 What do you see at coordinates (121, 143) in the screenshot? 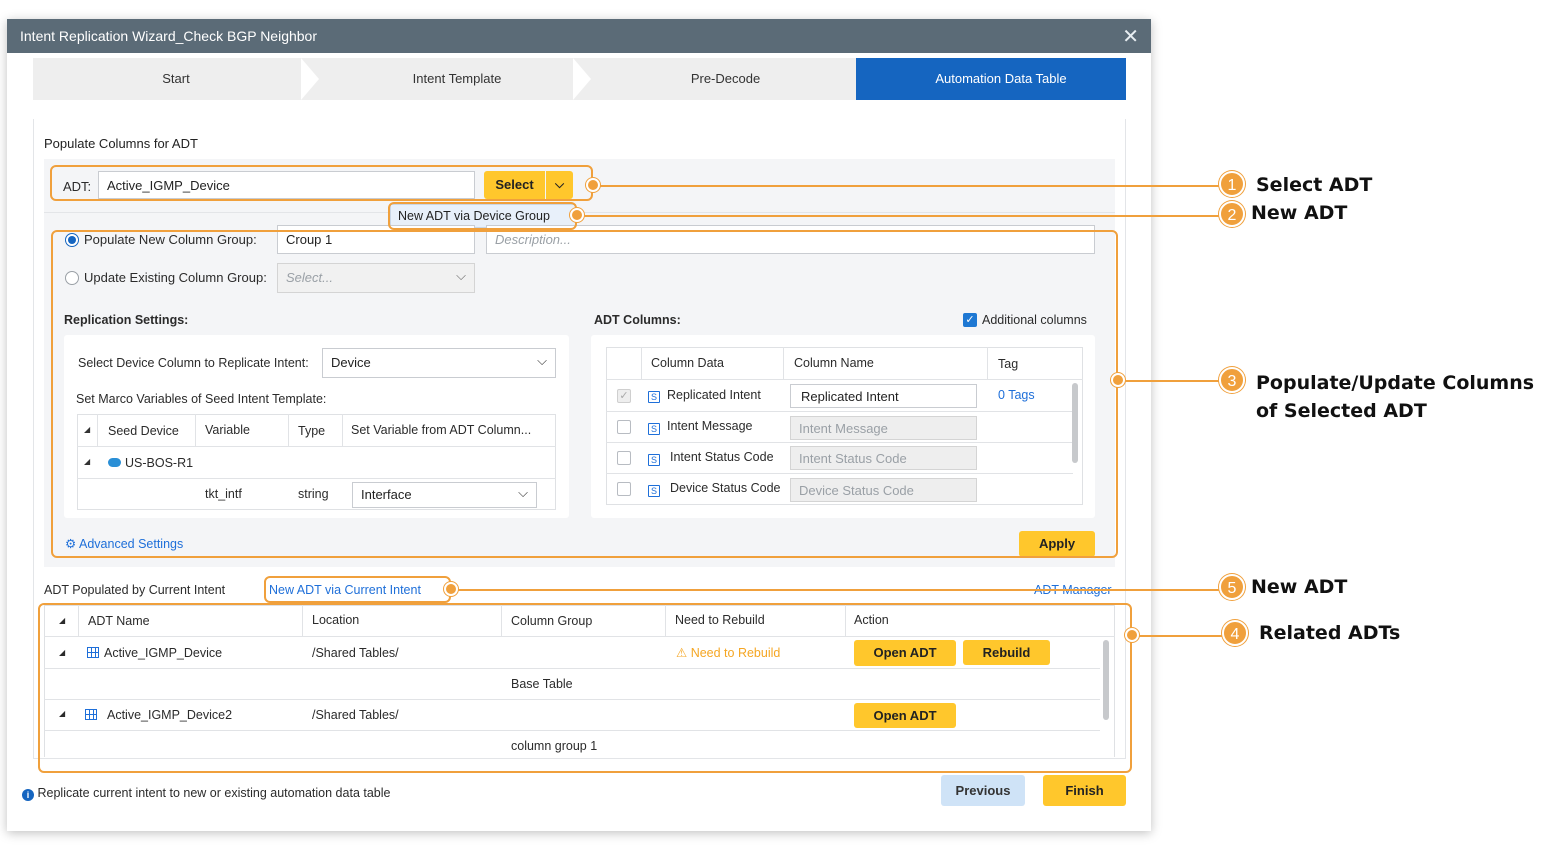
I see `section-title: Populate Columns for ADT` at bounding box center [121, 143].